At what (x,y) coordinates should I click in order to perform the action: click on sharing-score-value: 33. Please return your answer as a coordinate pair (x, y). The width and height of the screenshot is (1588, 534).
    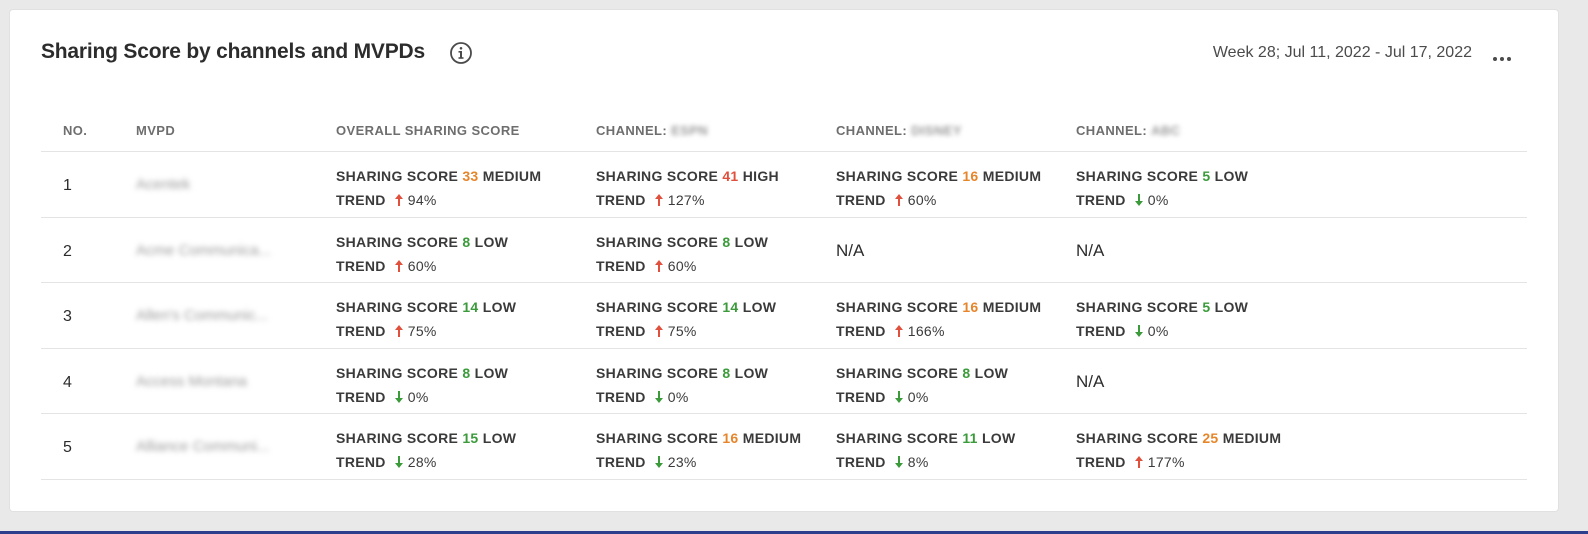
    Looking at the image, I should click on (470, 176).